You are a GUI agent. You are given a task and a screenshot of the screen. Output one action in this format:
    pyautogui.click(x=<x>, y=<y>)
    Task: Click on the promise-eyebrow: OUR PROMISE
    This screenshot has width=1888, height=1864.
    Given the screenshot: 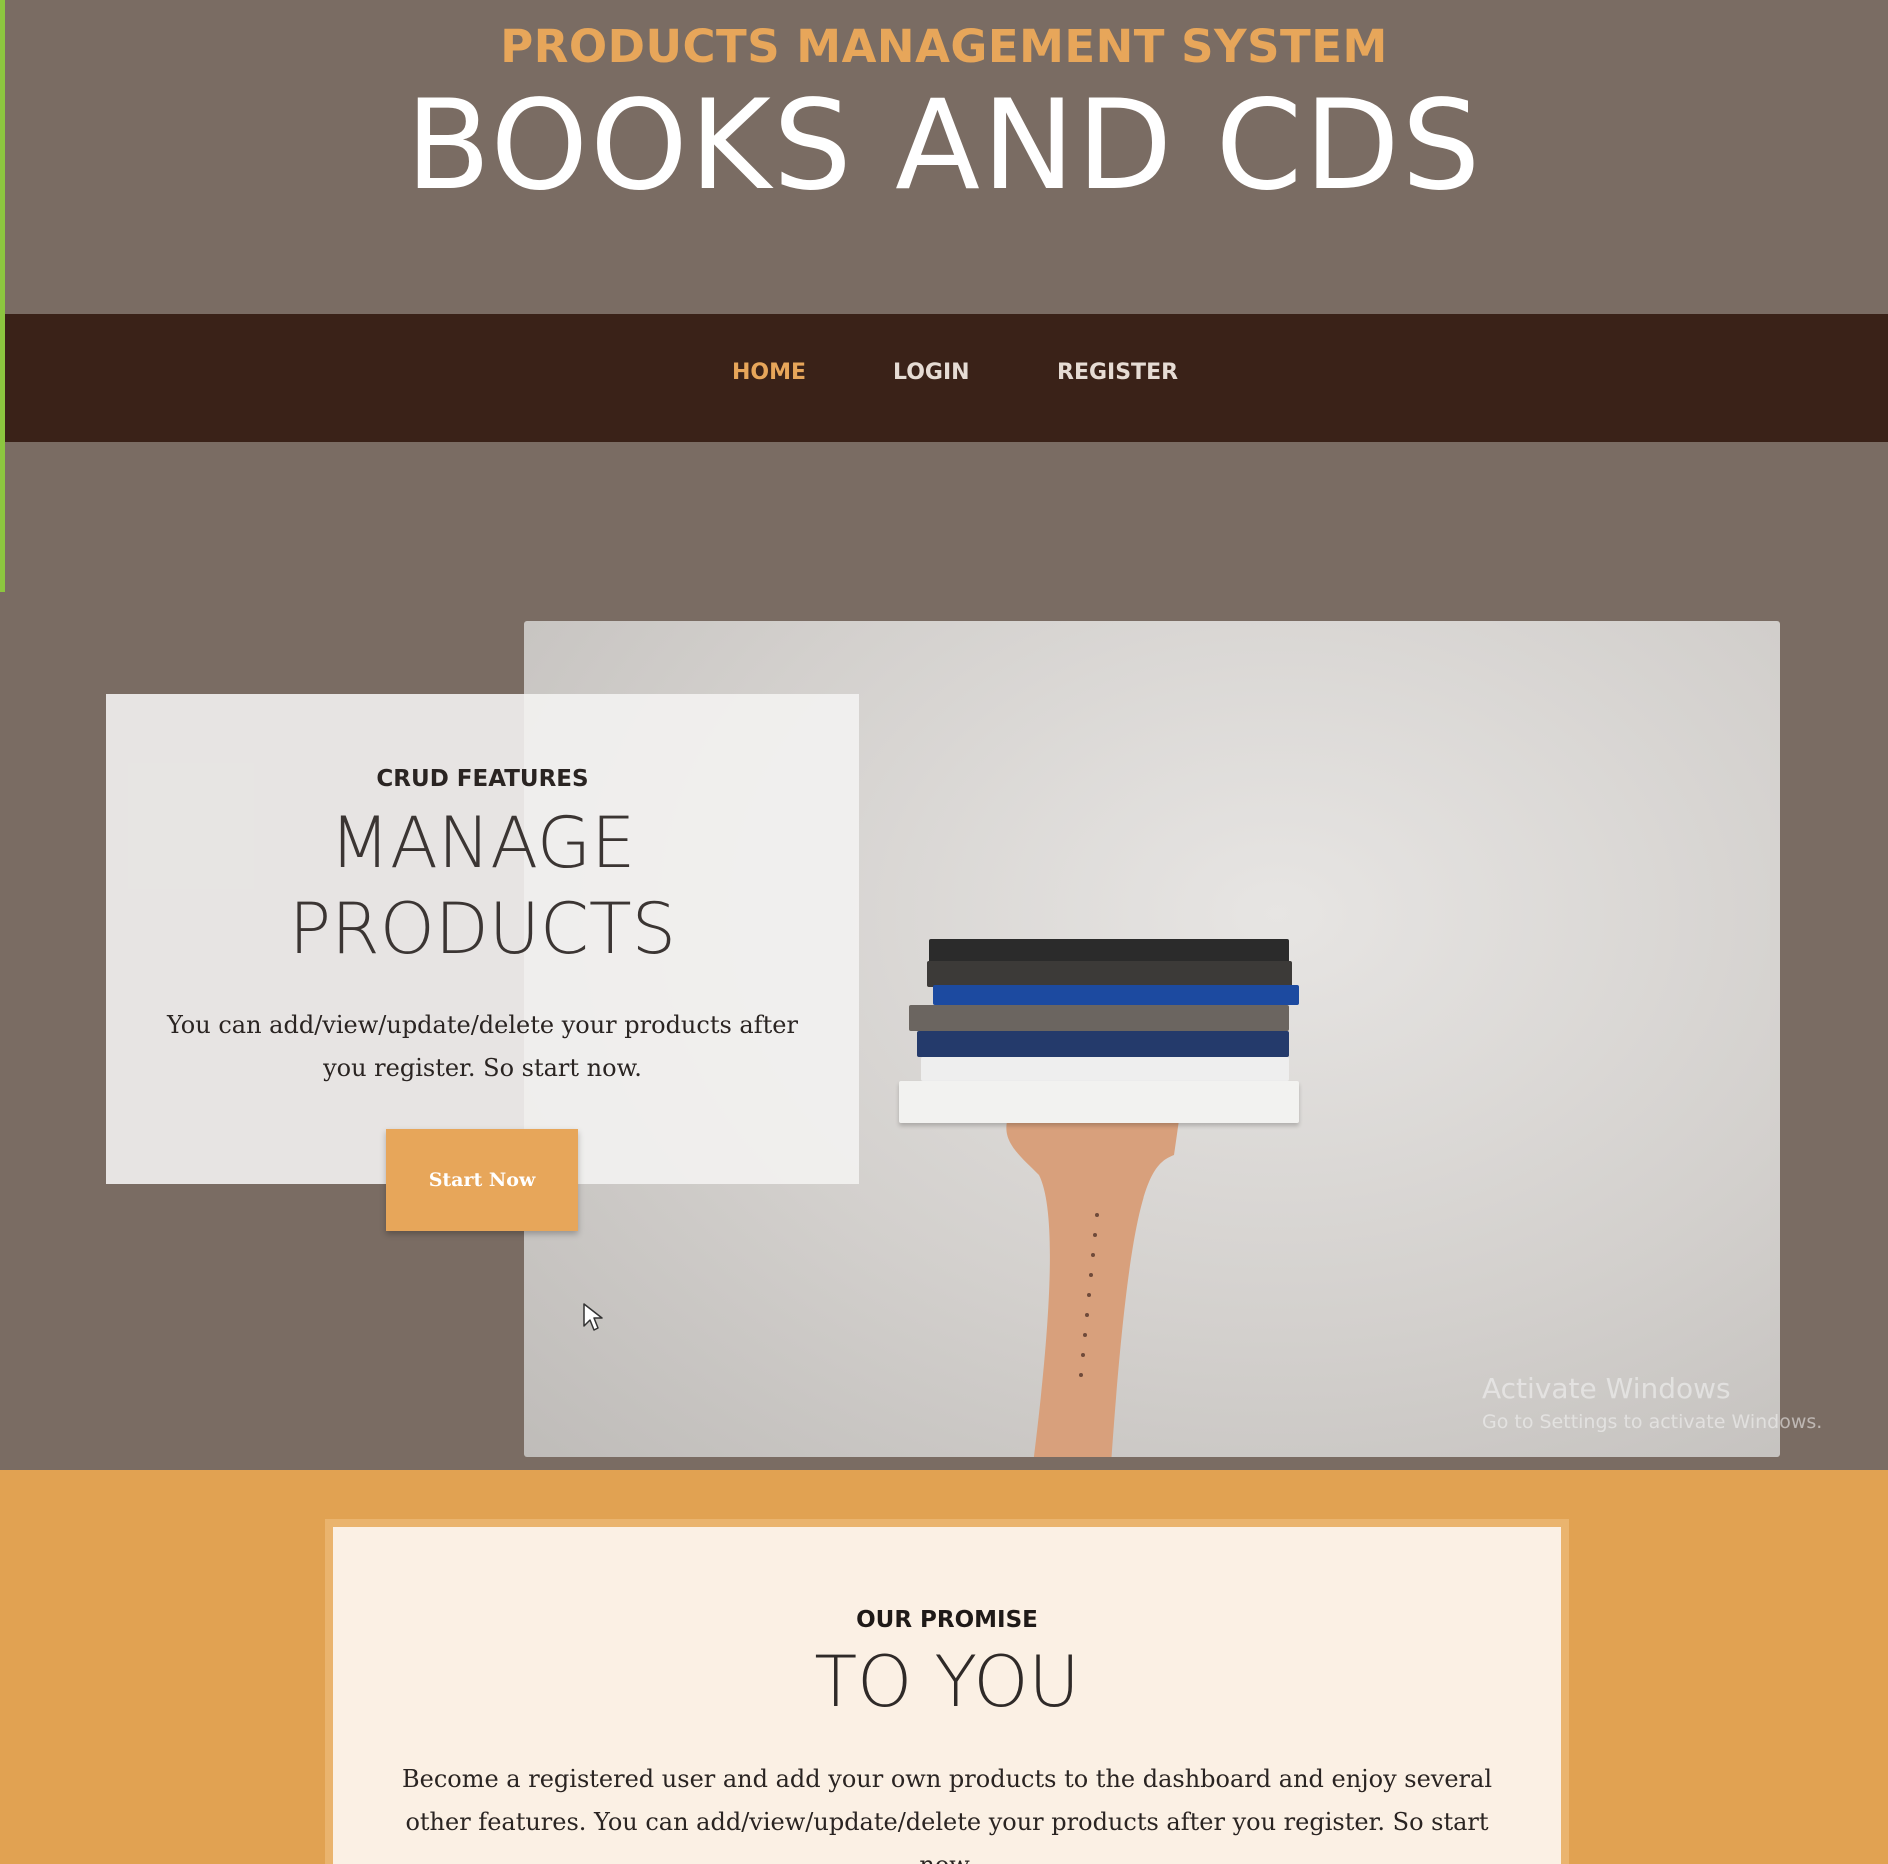 What is the action you would take?
    pyautogui.click(x=947, y=1620)
    